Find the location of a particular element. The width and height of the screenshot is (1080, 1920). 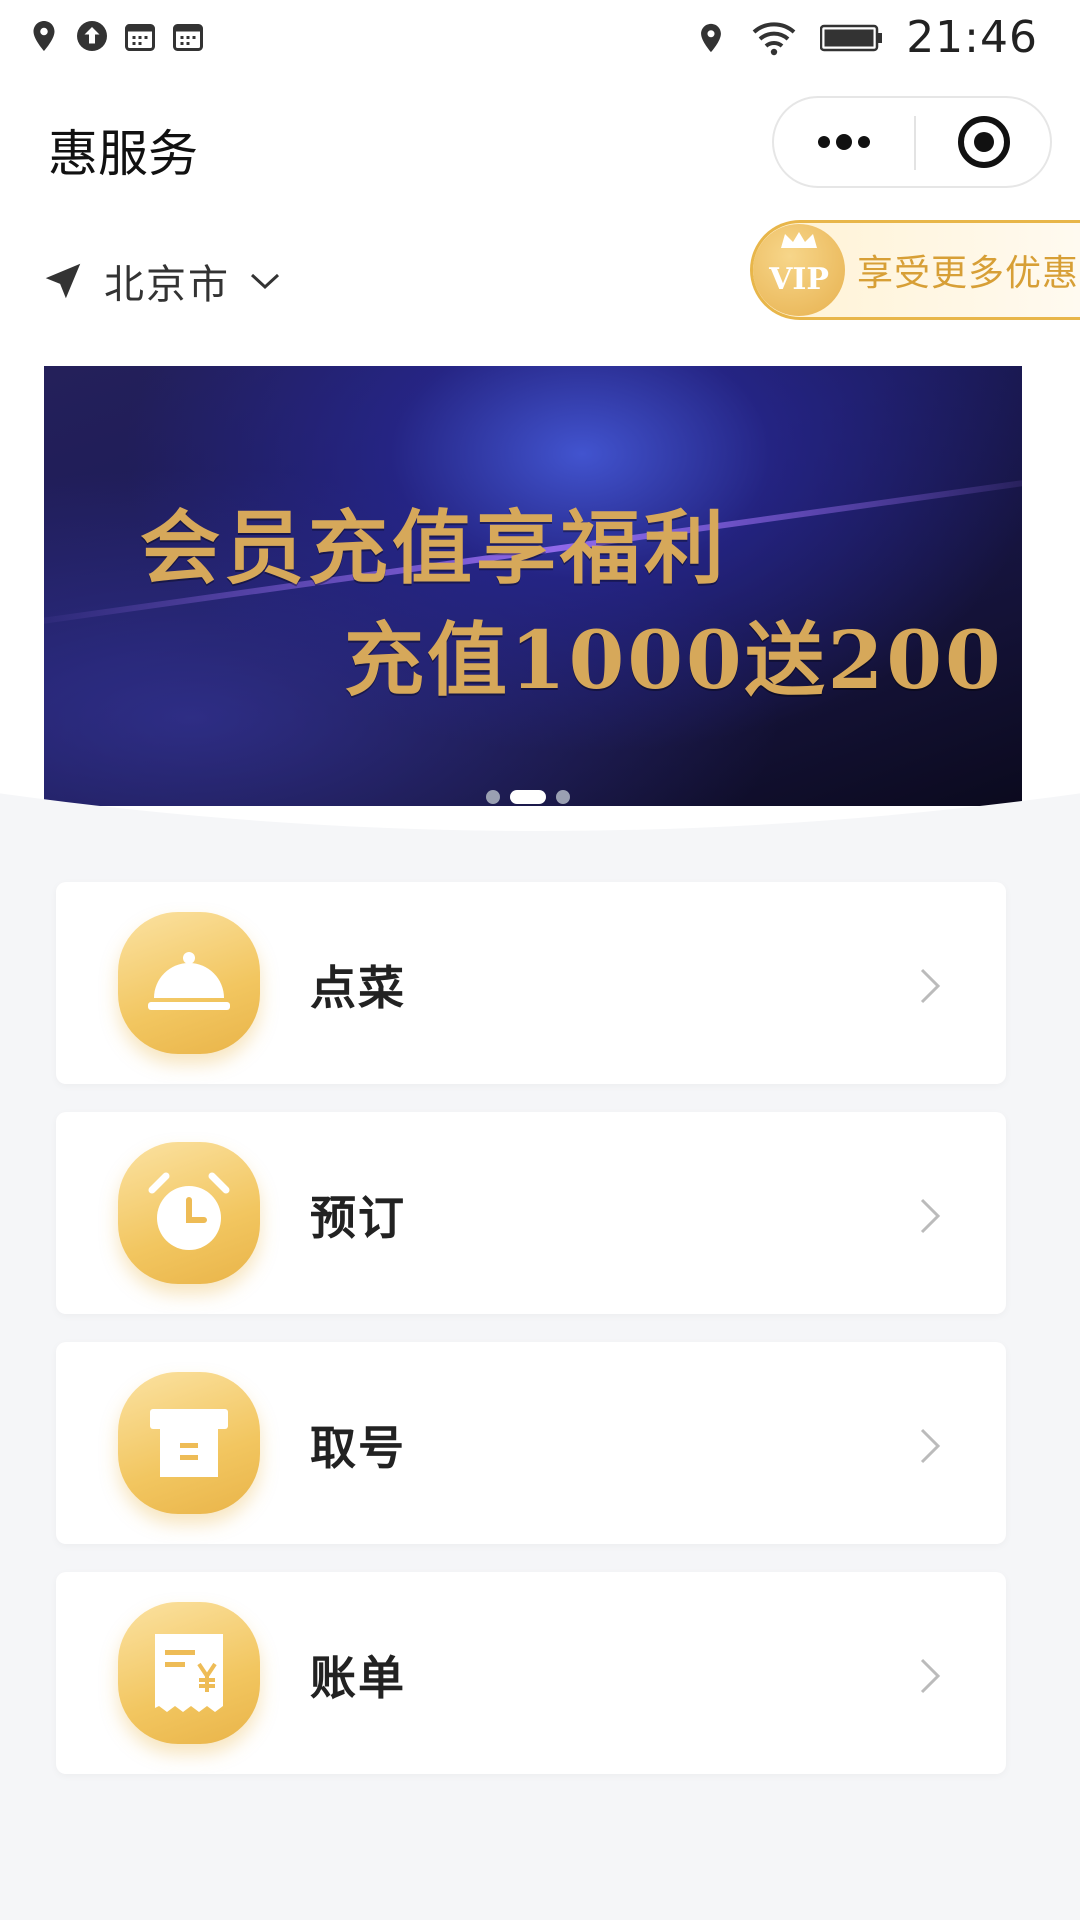

ticket-box-icon is located at coordinates (189, 1443).